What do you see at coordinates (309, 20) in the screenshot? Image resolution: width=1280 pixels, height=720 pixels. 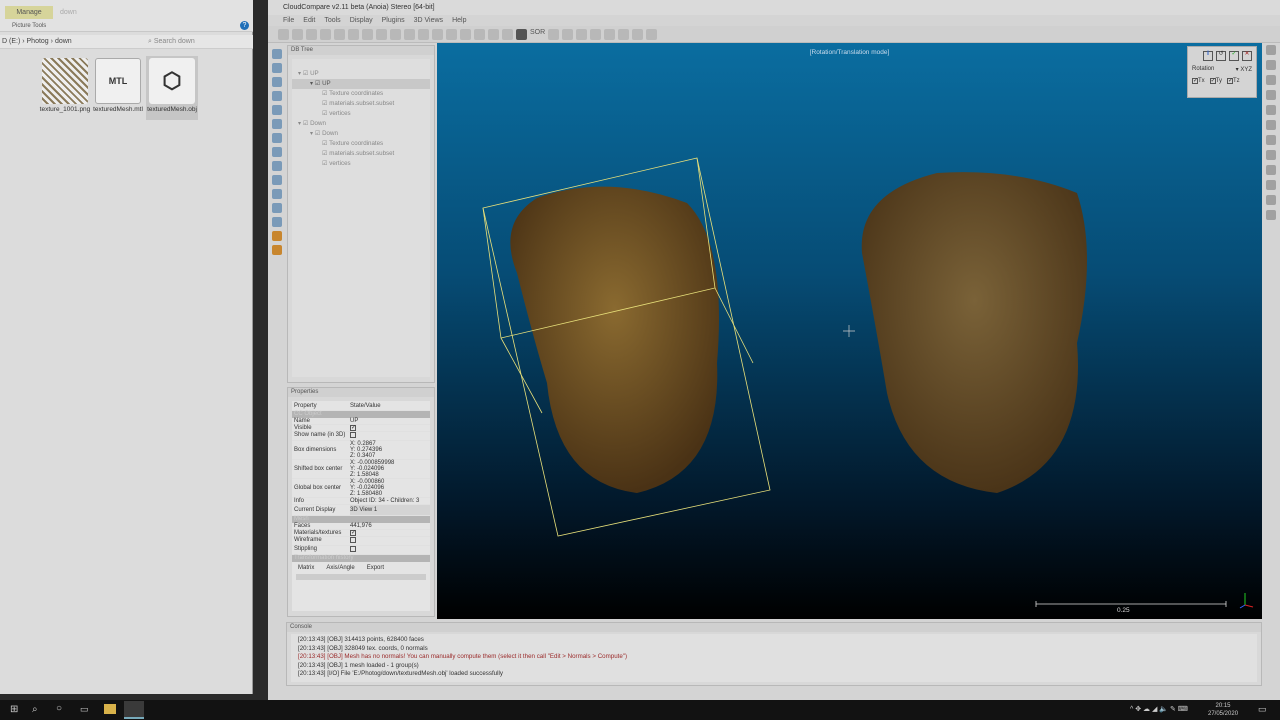 I see `menu-edit: Edit` at bounding box center [309, 20].